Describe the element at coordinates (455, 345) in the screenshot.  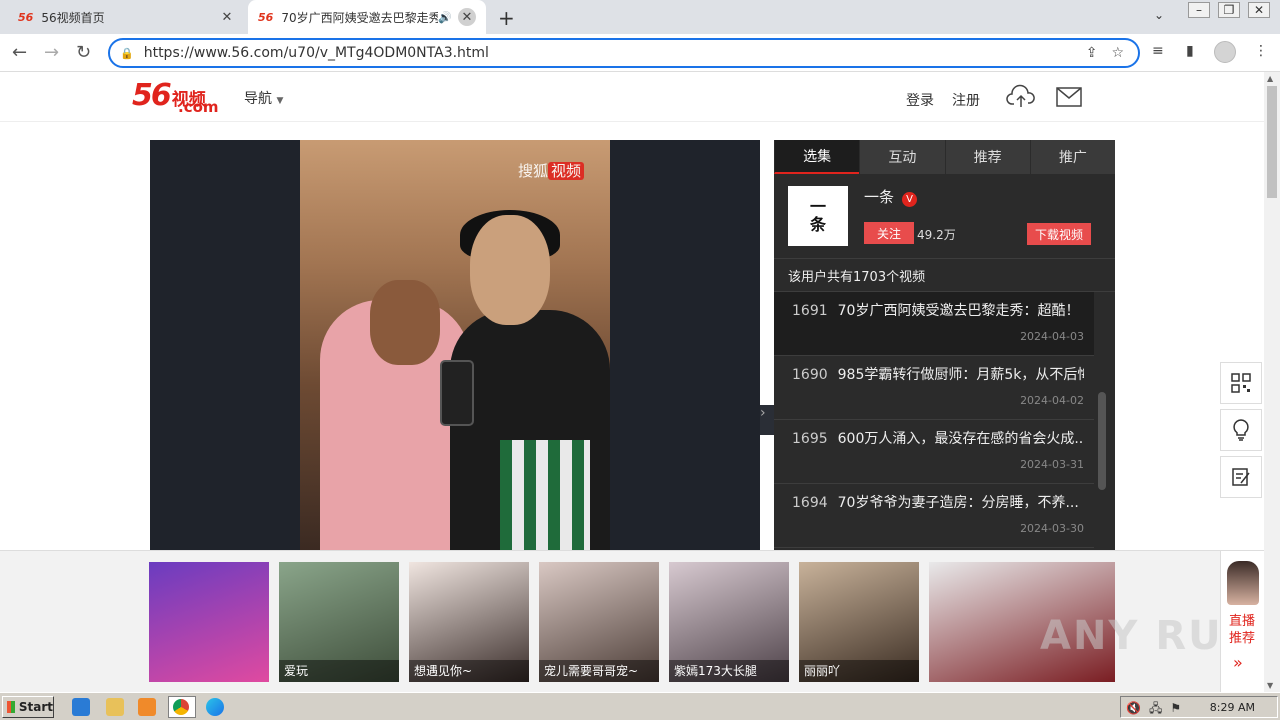
I see `video-frame: 搜狐 视频` at that location.